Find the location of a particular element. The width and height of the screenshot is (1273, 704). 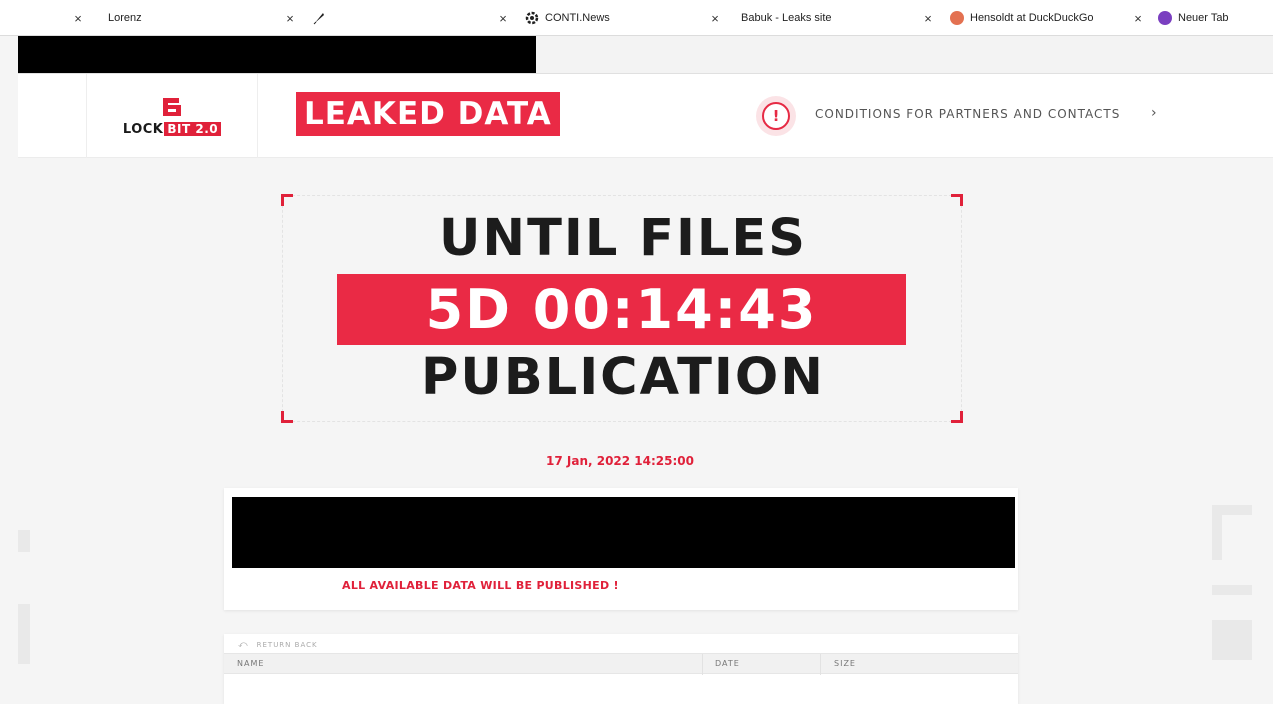

logo-wordmark: LOCK BIT 2.0 is located at coordinates (172, 129).